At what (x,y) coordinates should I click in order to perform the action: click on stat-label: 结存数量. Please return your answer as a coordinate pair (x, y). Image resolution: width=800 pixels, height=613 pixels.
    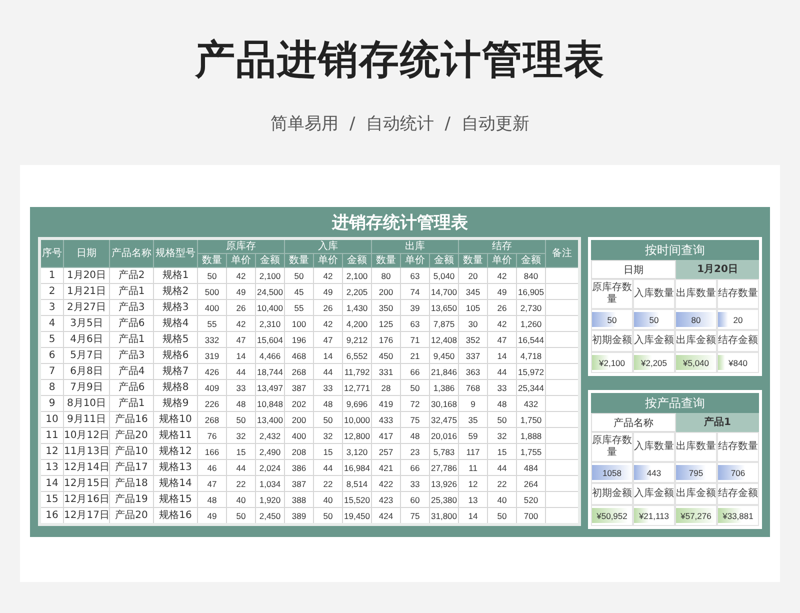
    Looking at the image, I should click on (738, 447).